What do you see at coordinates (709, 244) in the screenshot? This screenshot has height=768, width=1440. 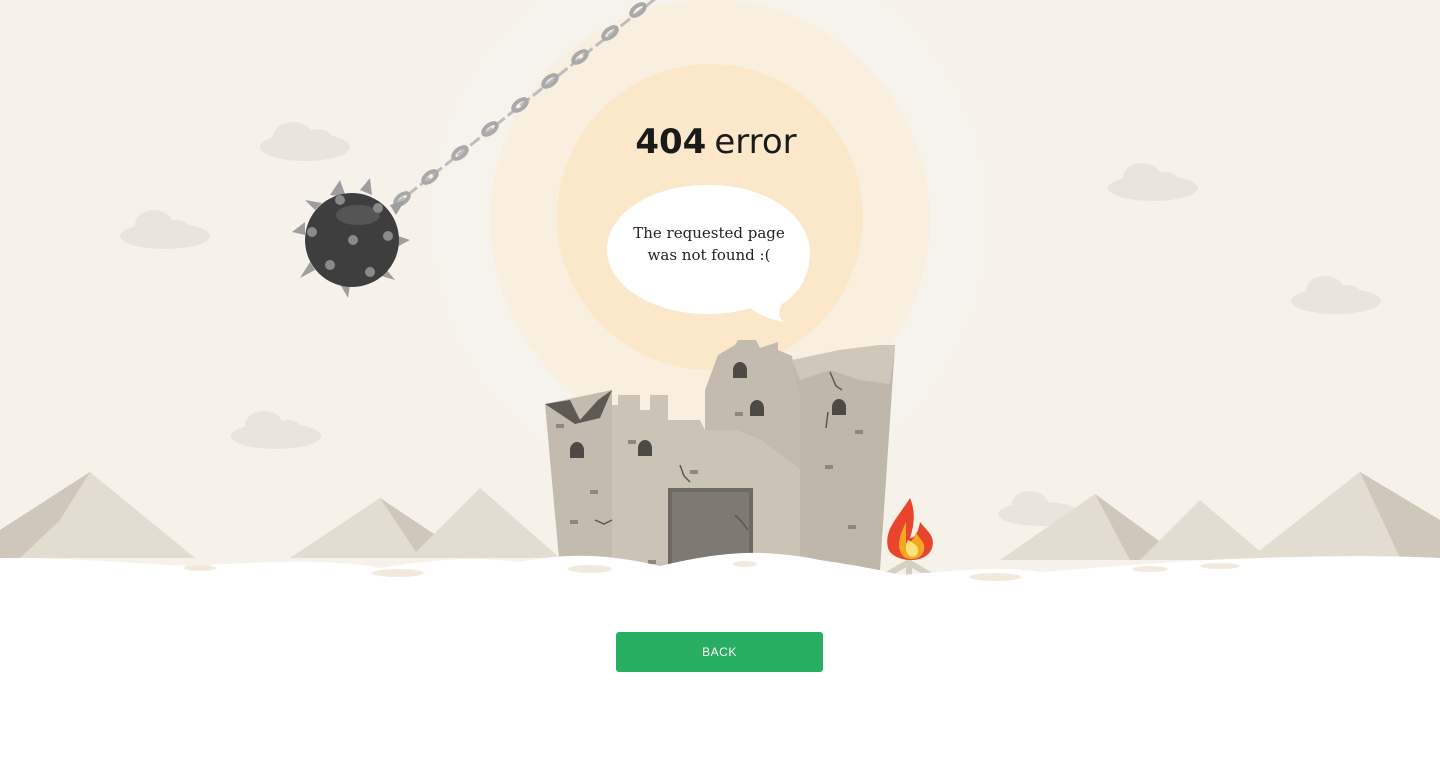 I see `error-message: The requested page was not found :(` at bounding box center [709, 244].